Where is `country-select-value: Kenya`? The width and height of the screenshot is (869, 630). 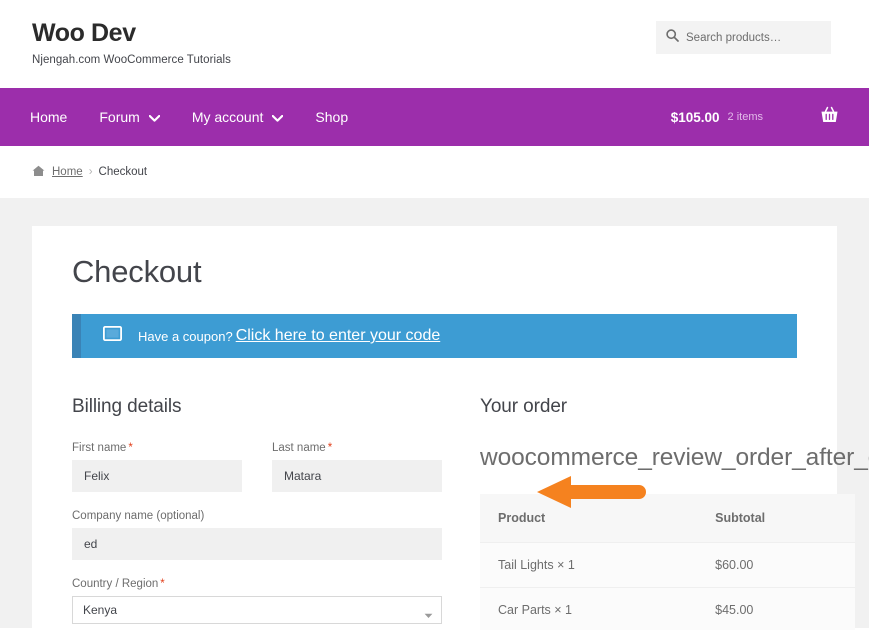
country-select-value: Kenya is located at coordinates (257, 610).